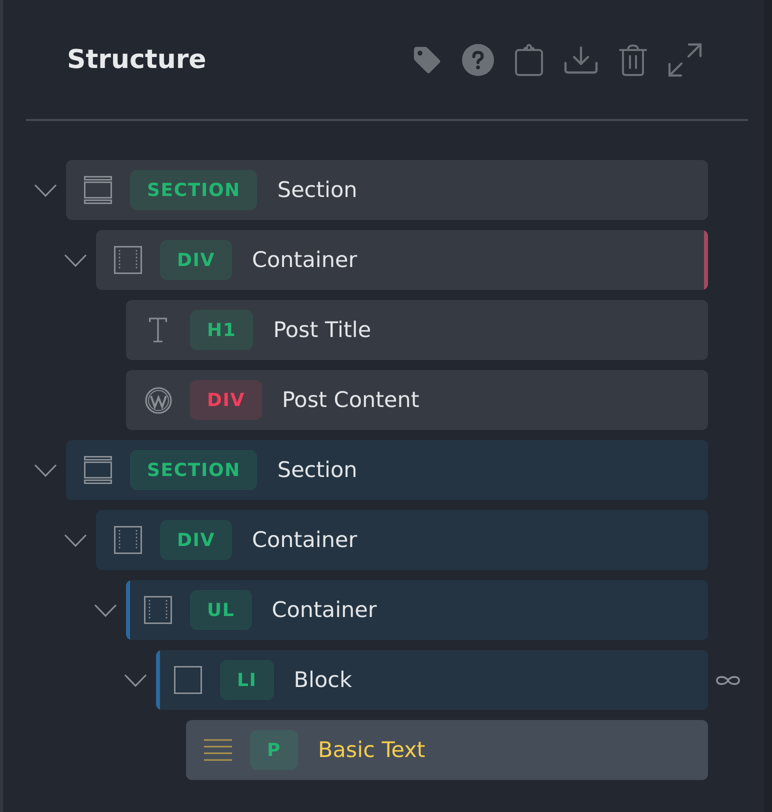 The image size is (772, 812). Describe the element at coordinates (417, 330) in the screenshot. I see `tree-item: H1 Post Title` at that location.